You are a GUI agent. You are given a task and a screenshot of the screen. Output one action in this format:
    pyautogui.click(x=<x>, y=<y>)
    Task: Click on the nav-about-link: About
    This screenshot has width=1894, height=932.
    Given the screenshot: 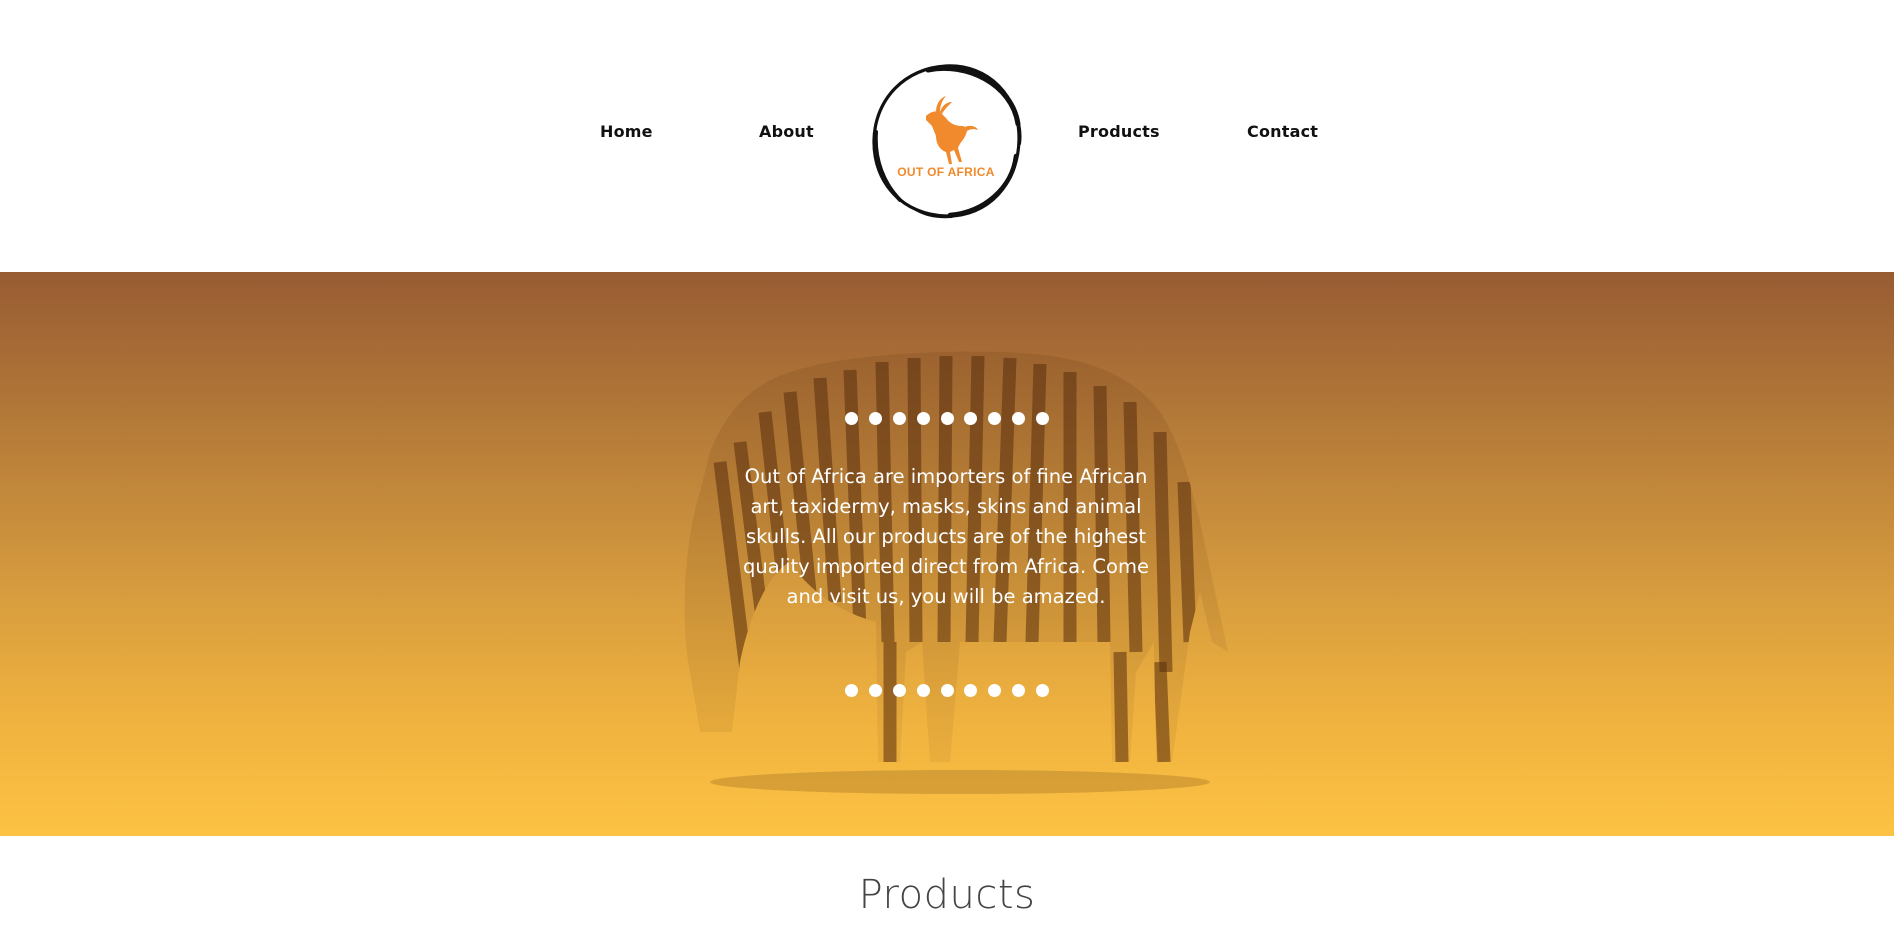 What is the action you would take?
    pyautogui.click(x=786, y=131)
    